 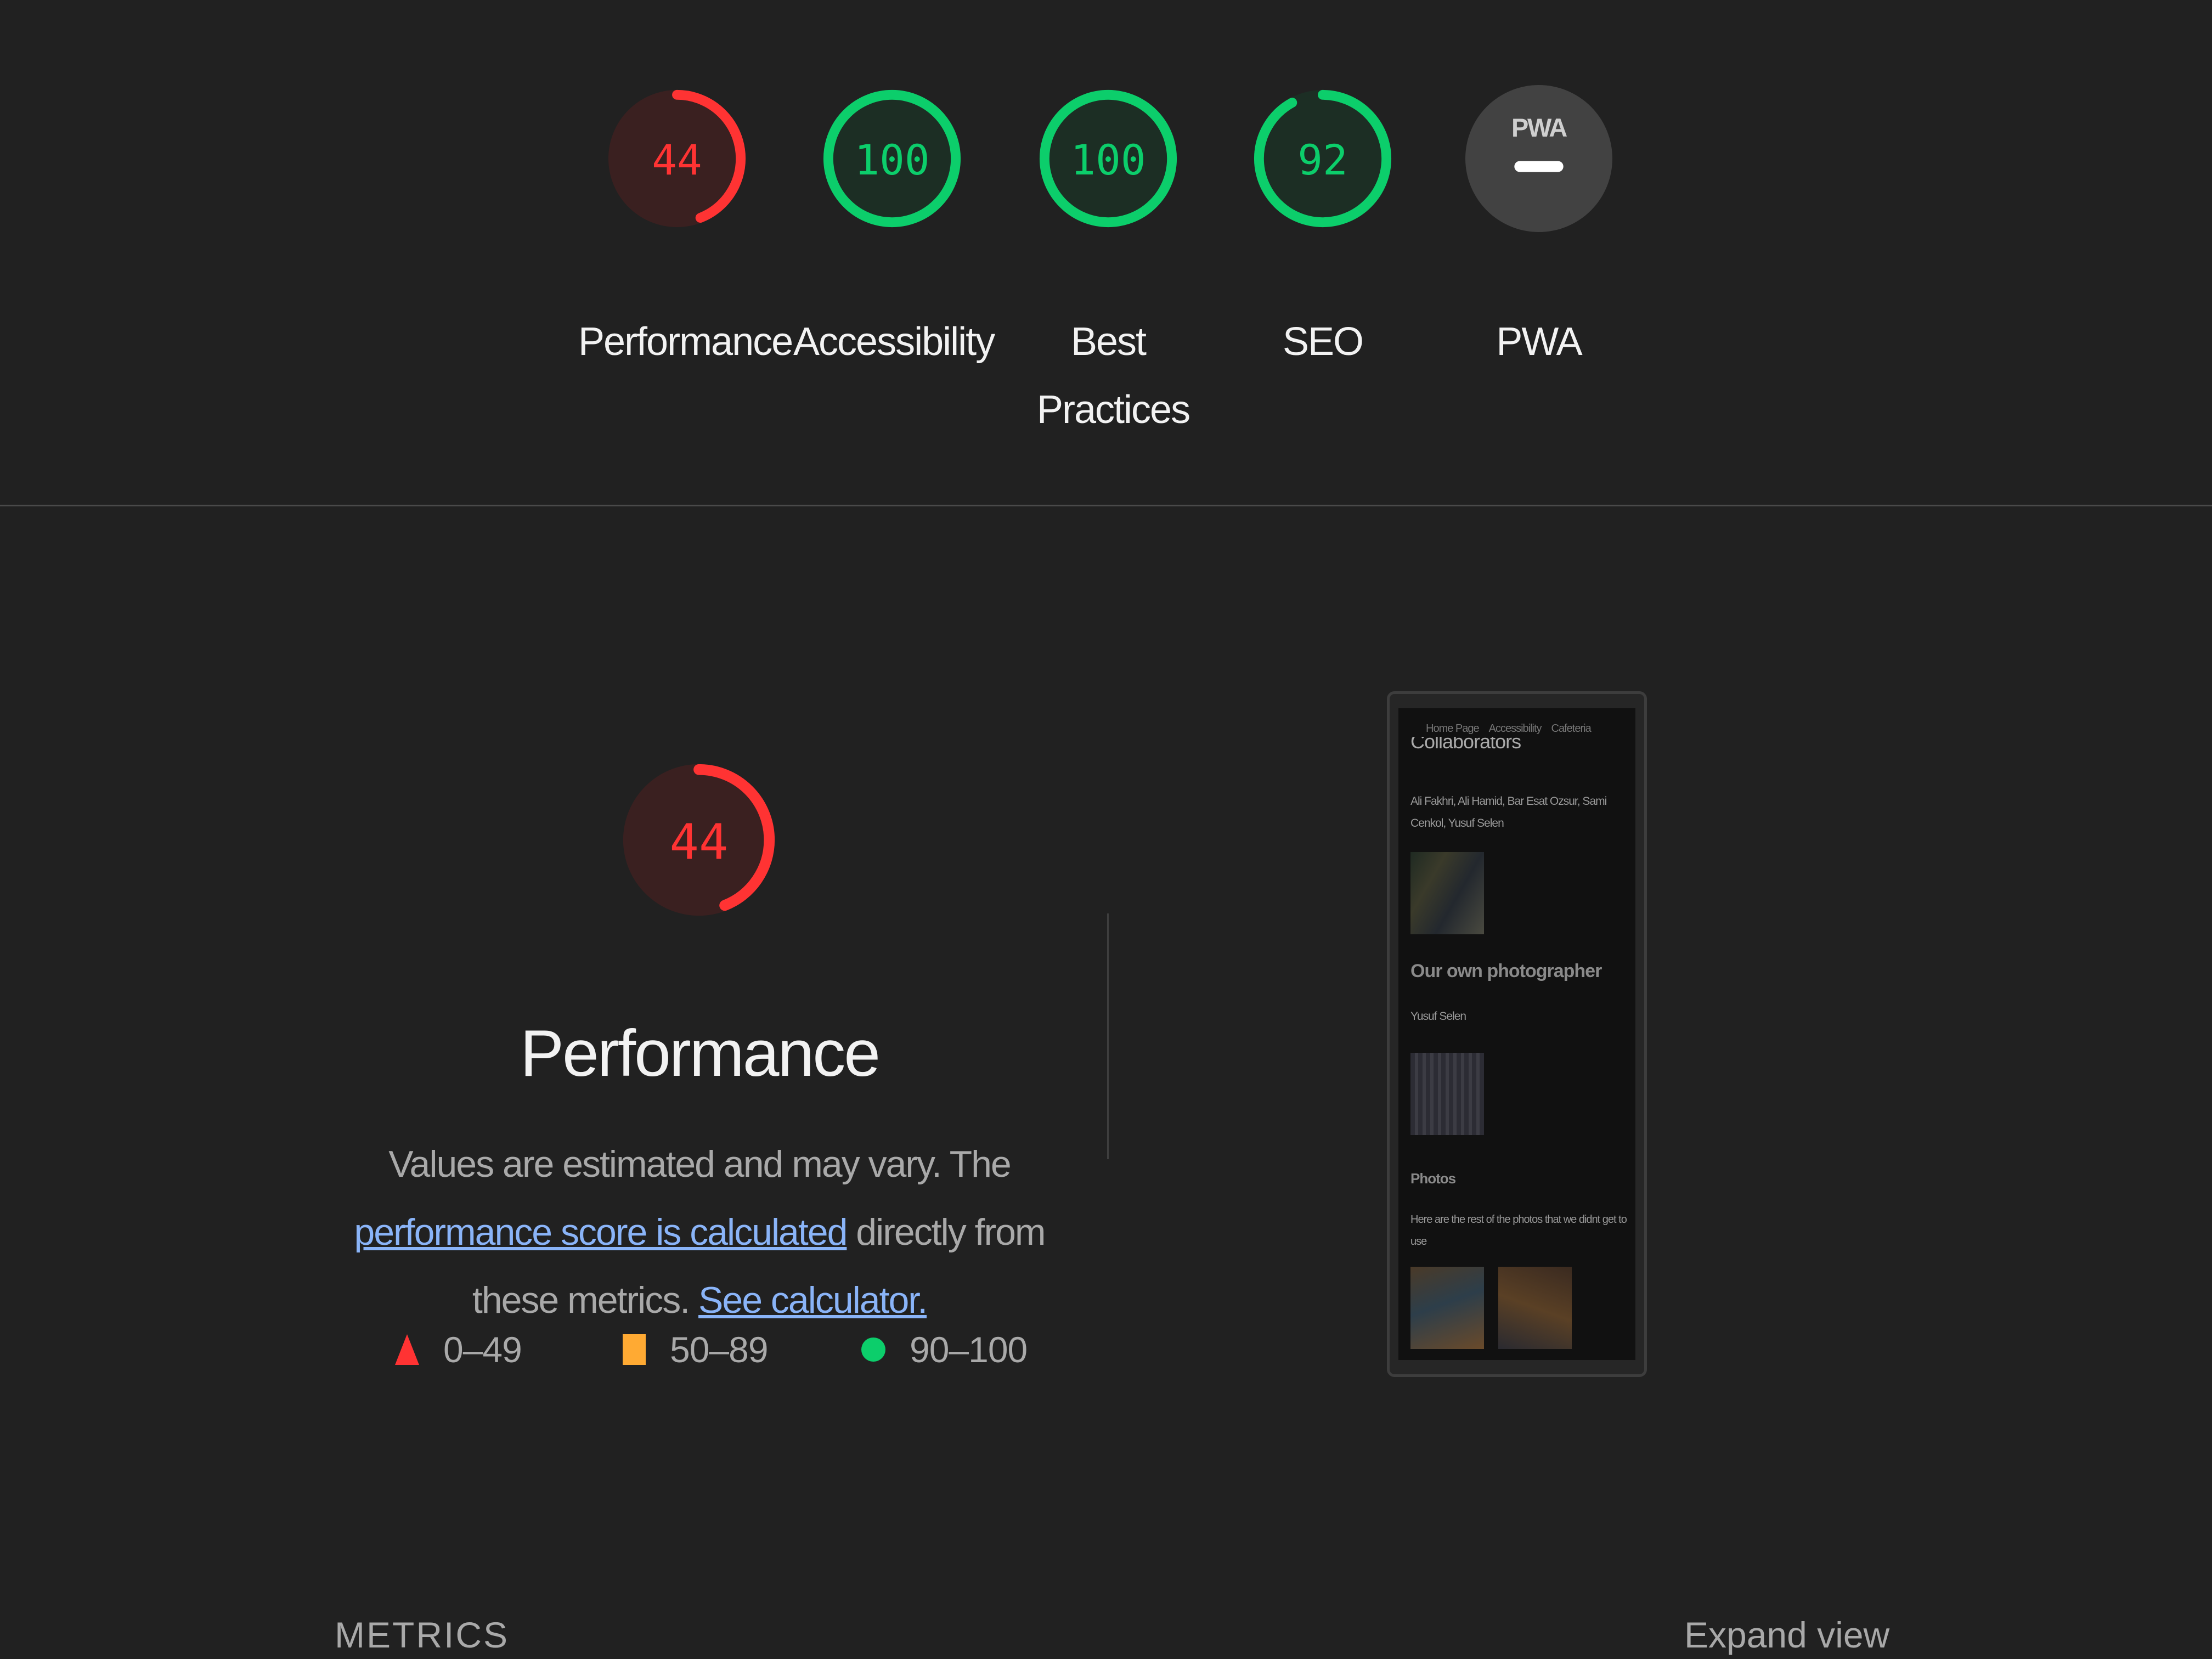 What do you see at coordinates (1106, 505) in the screenshot?
I see `section-divider` at bounding box center [1106, 505].